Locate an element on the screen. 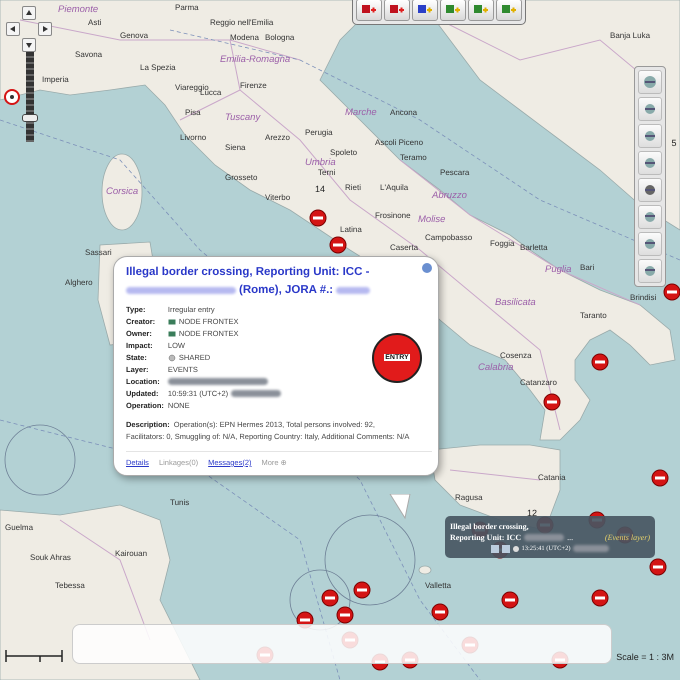 Image resolution: width=680 pixels, height=680 pixels. place-label: Corsica is located at coordinates (122, 191).